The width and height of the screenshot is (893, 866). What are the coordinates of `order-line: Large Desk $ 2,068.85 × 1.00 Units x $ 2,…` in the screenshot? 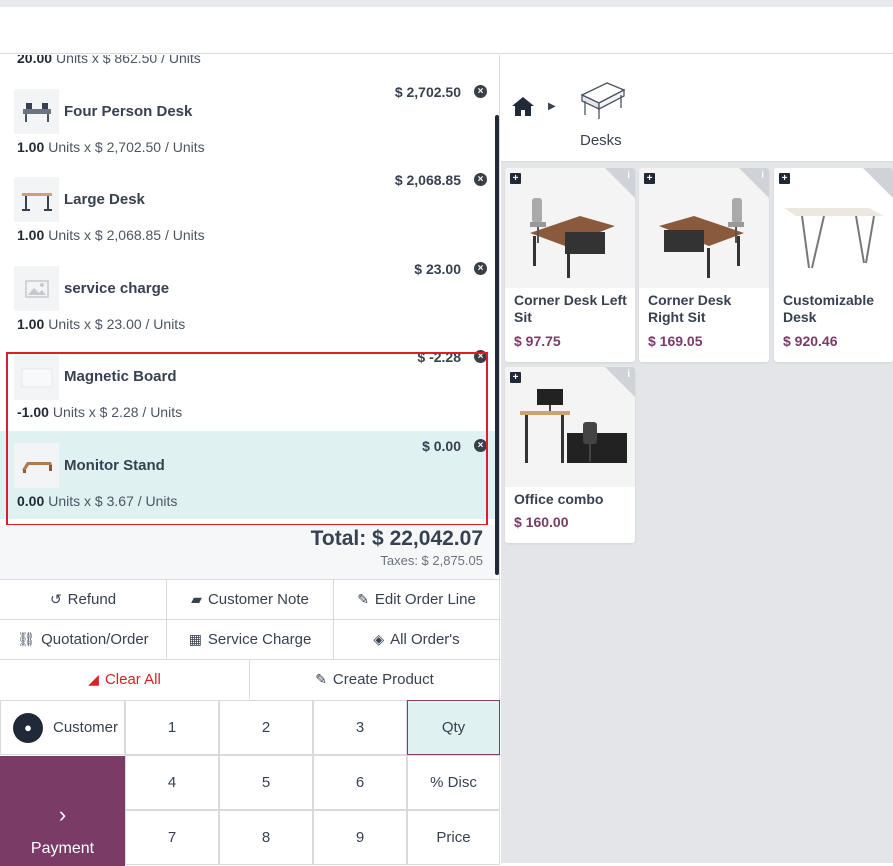 It's located at (247, 209).